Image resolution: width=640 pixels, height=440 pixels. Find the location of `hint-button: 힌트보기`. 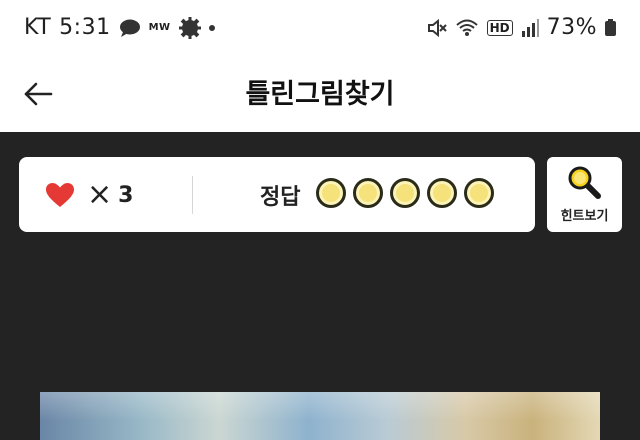

hint-button: 힌트보기 is located at coordinates (584, 194).